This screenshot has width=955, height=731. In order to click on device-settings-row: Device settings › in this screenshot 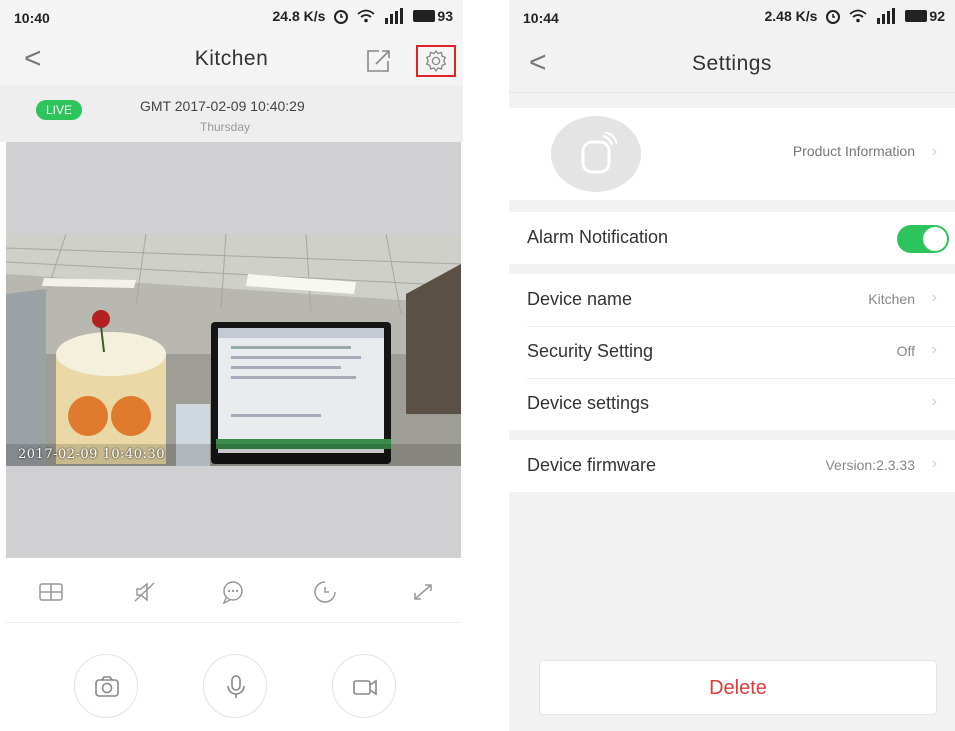, I will do `click(741, 404)`.